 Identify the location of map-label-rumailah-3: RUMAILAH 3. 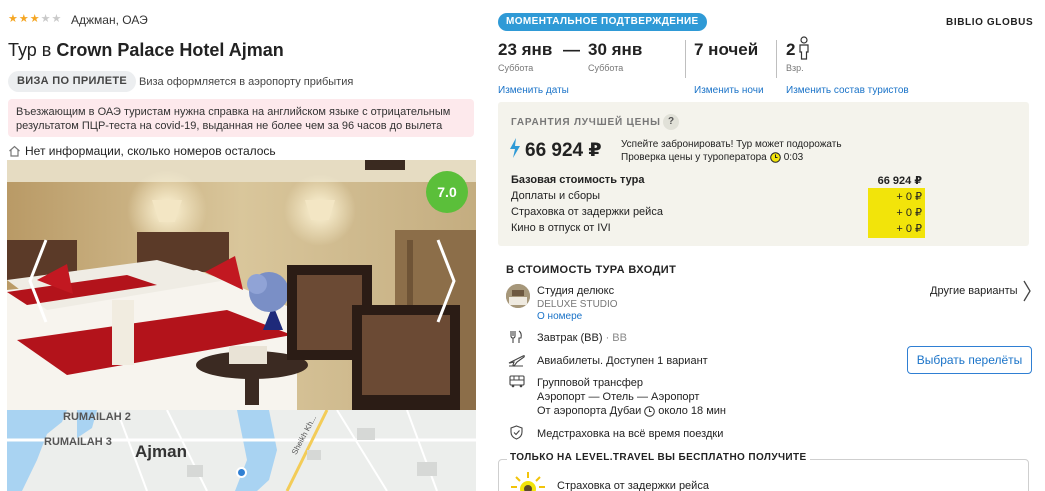
(78, 442).